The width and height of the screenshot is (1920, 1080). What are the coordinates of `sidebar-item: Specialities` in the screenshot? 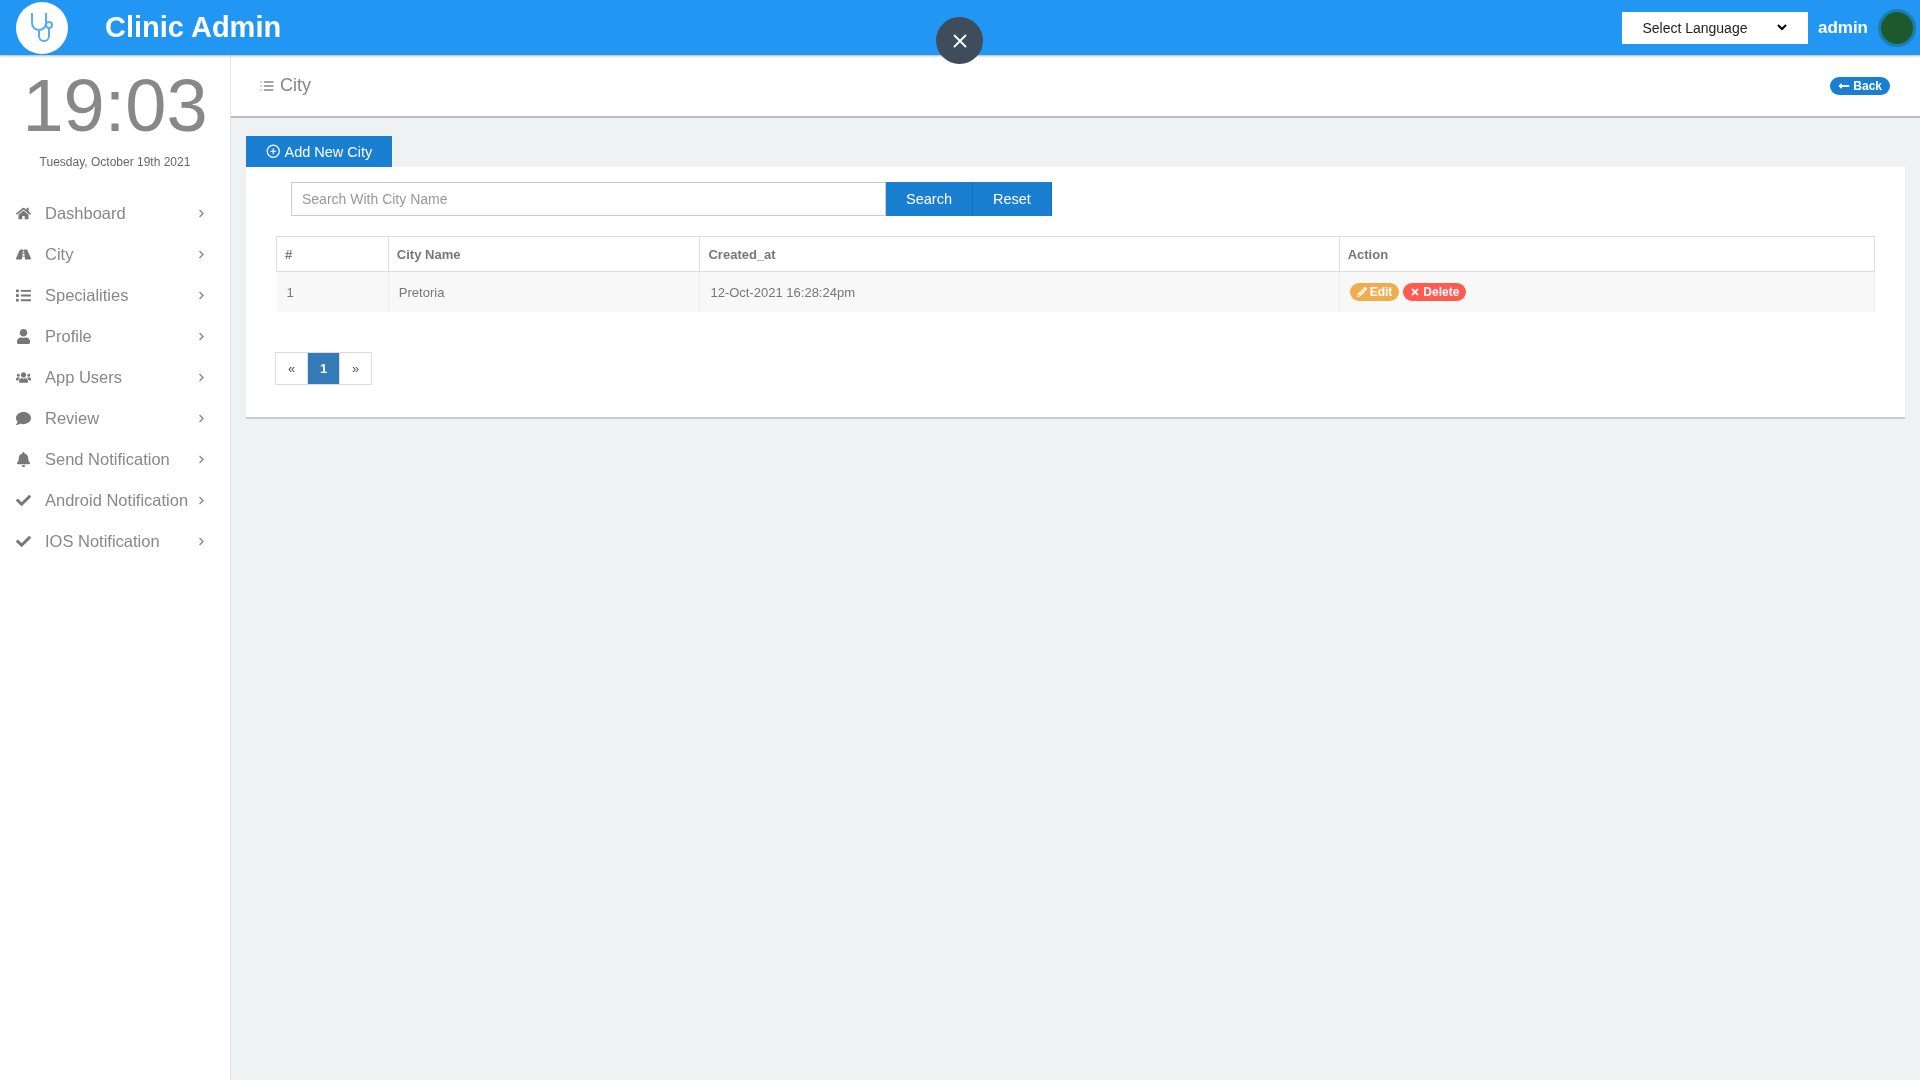 It's located at (115, 295).